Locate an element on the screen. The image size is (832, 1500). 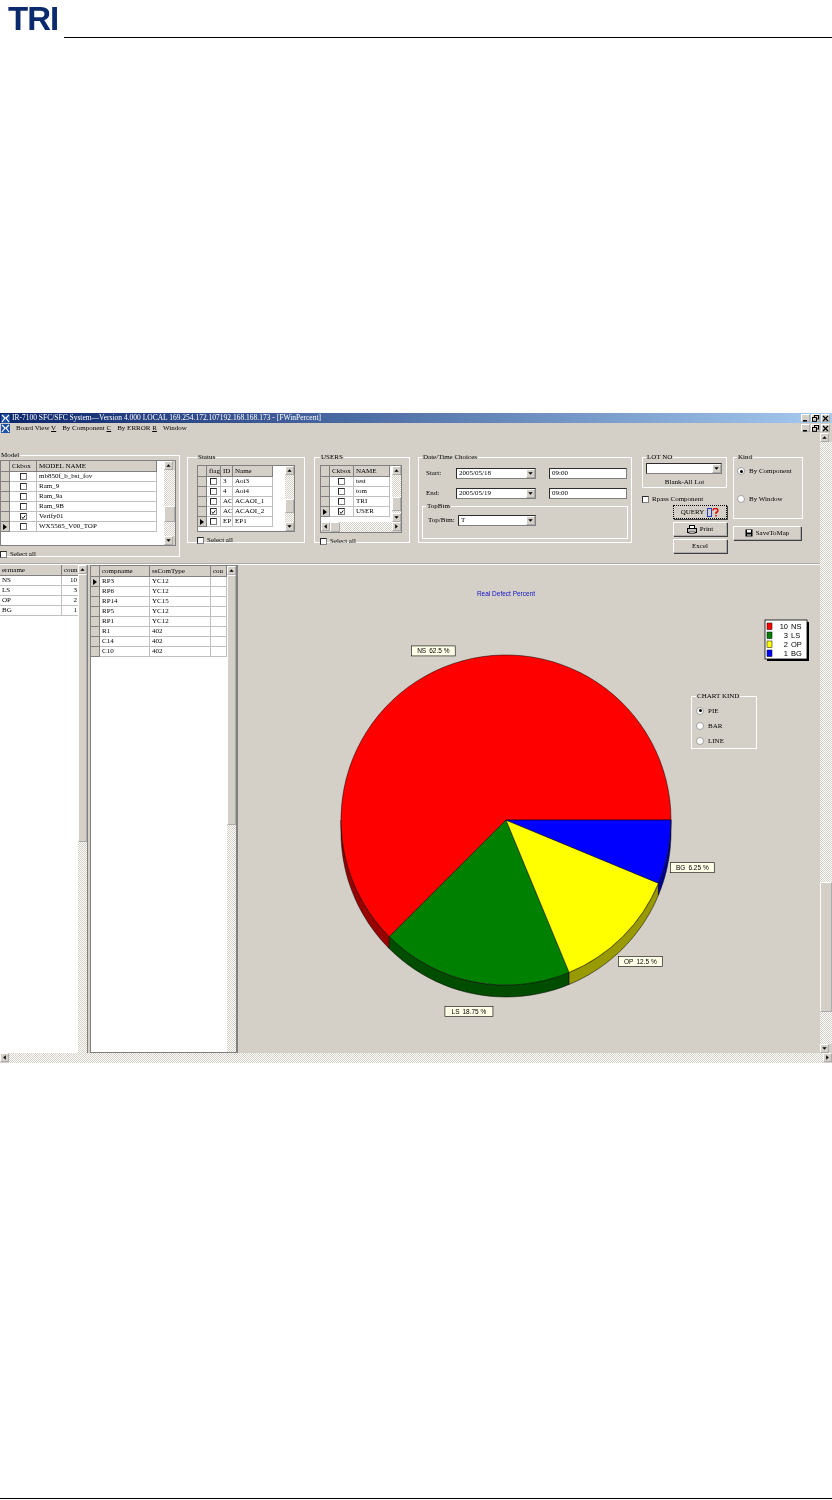
restore-icon is located at coordinates (815, 428).